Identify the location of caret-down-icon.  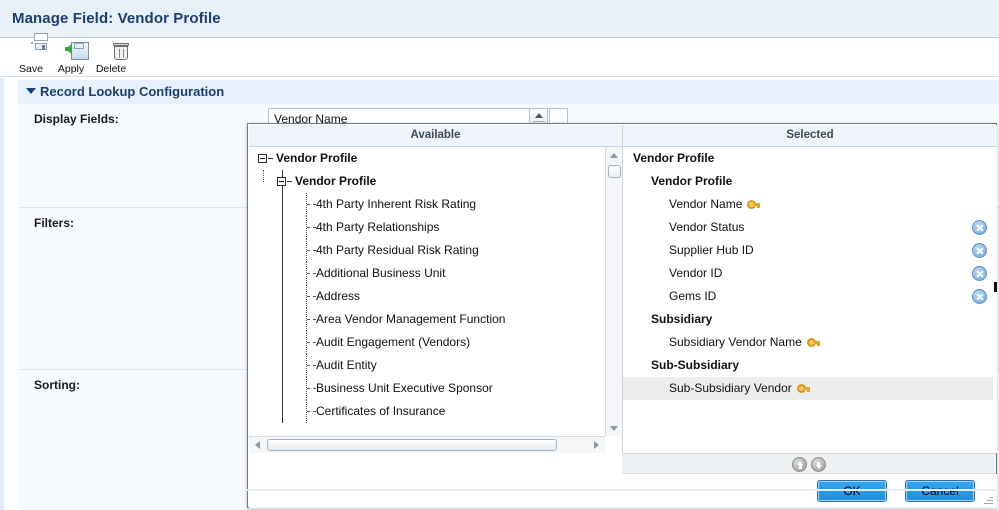
(31, 91).